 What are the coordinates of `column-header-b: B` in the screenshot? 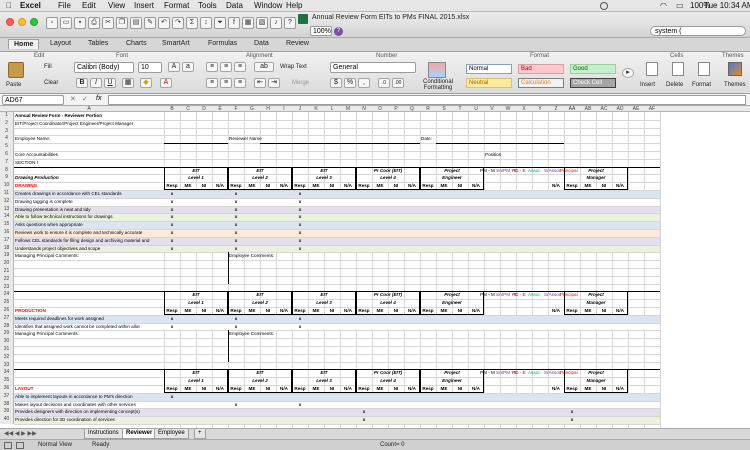 It's located at (172, 109).